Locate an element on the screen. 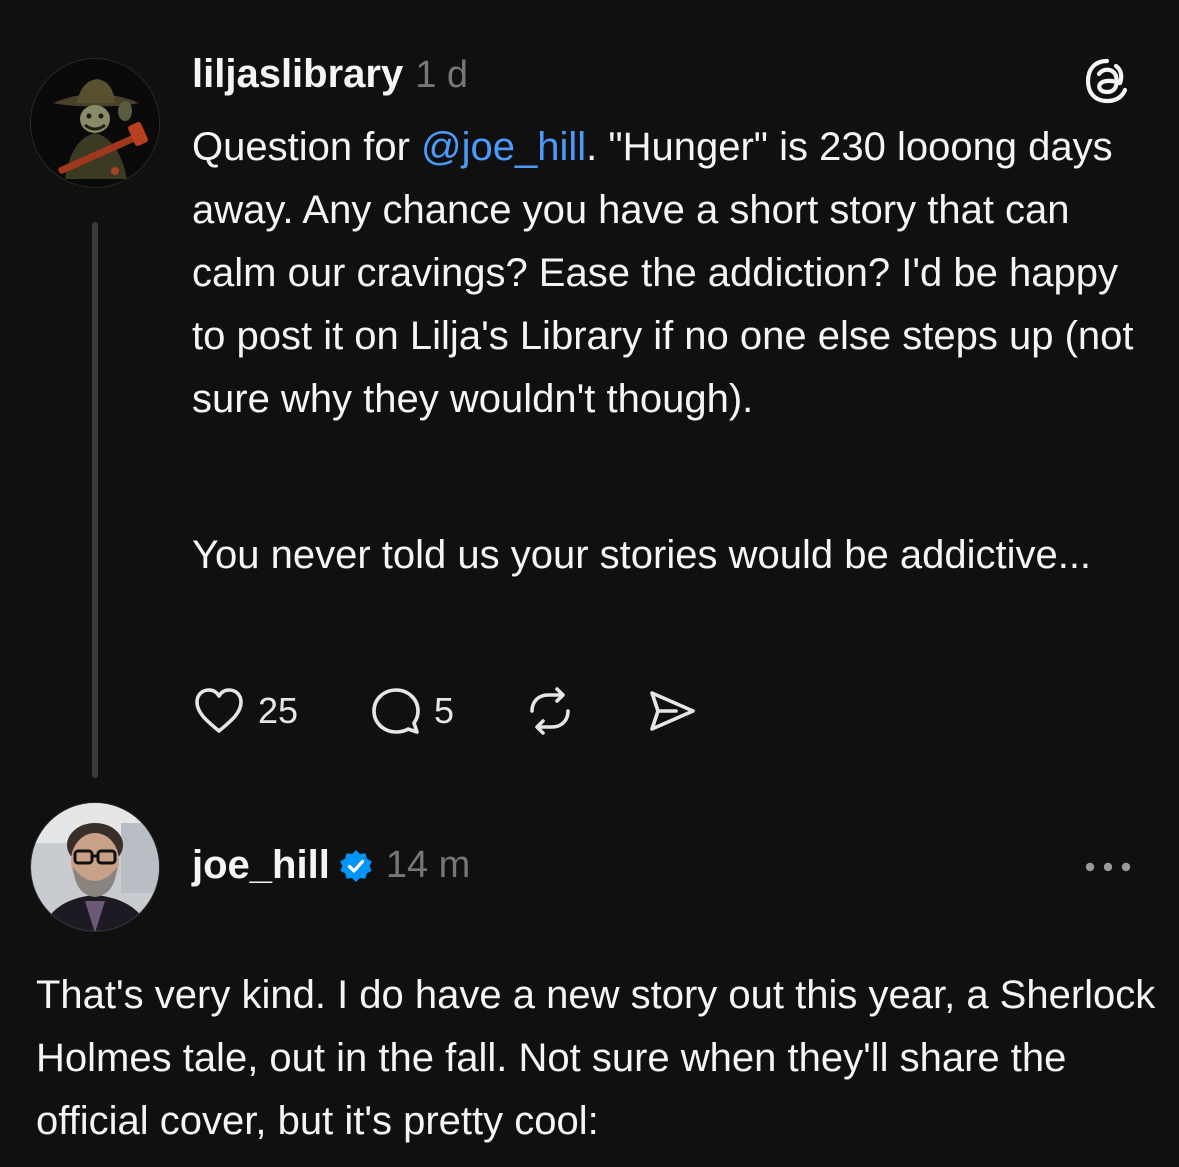 The image size is (1179, 1167). reply-button: 5 is located at coordinates (412, 711).